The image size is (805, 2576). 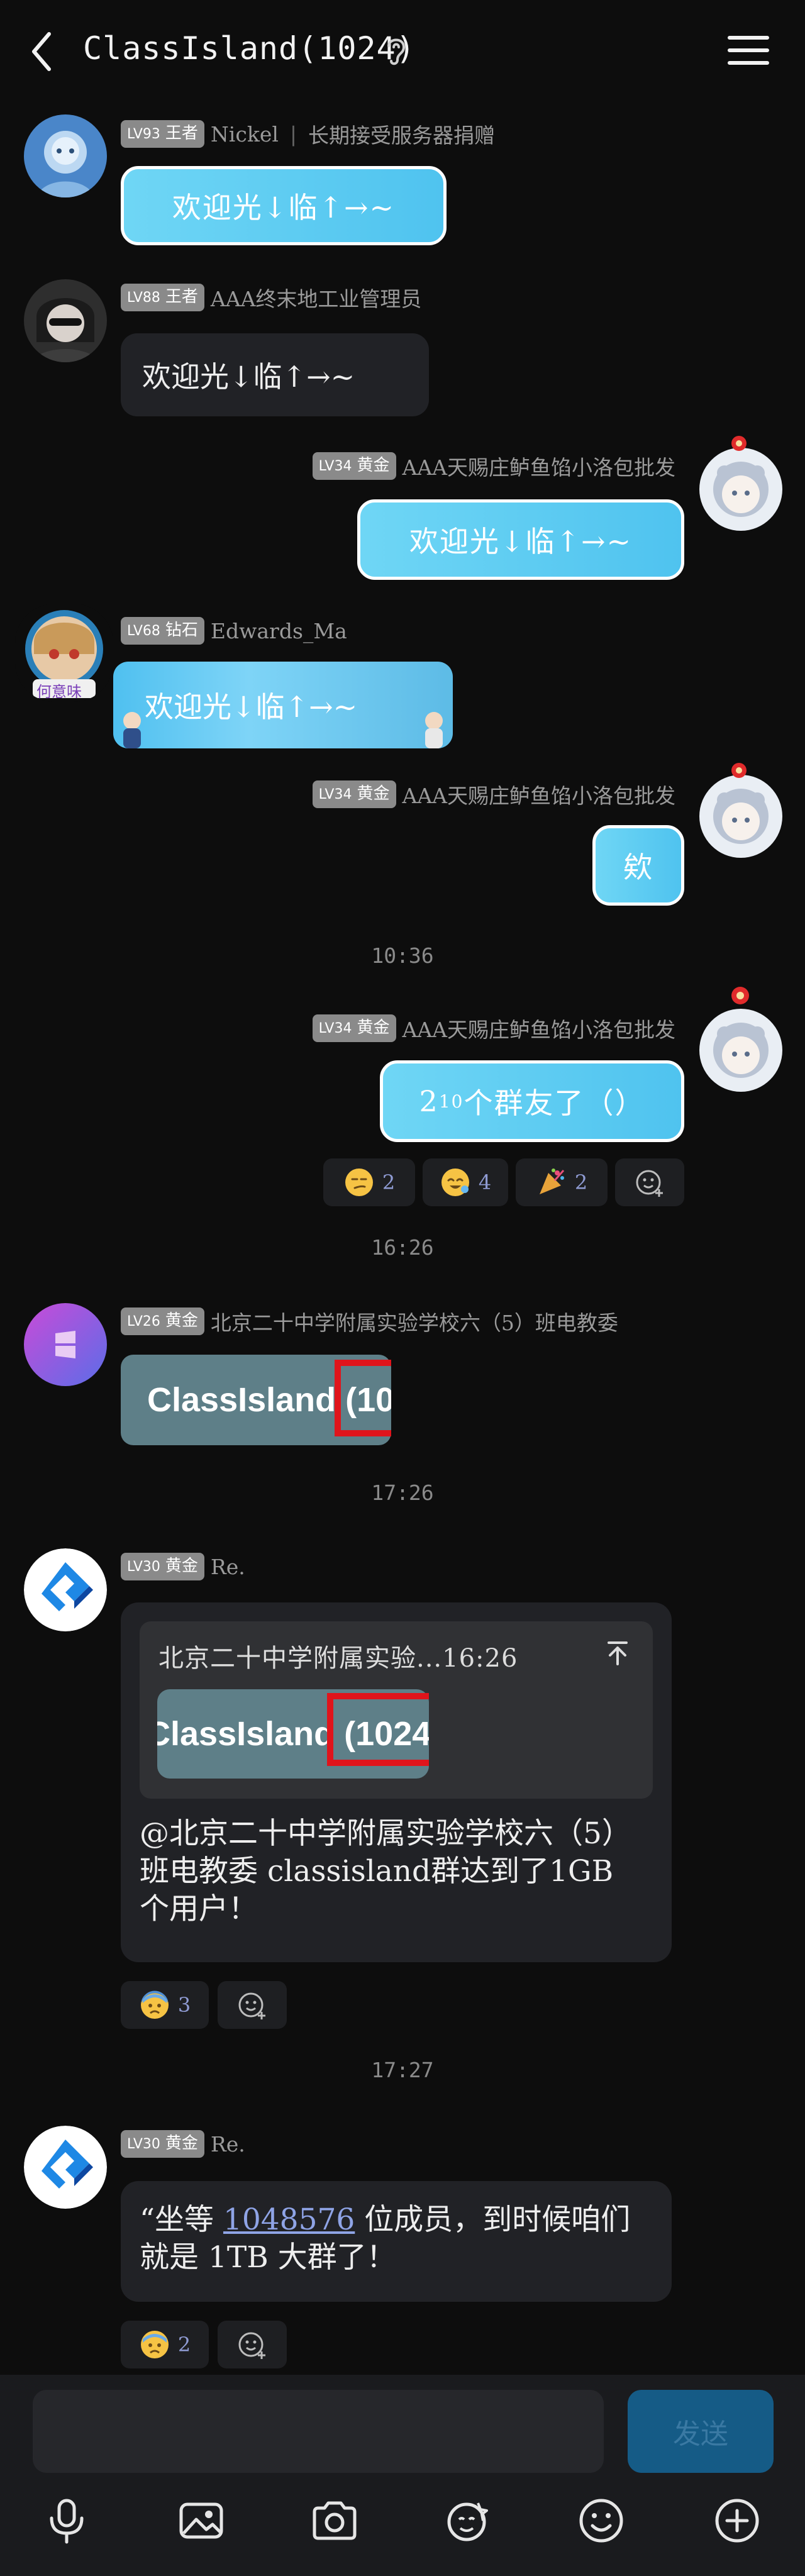 What do you see at coordinates (162, 631) in the screenshot?
I see `level-badge: LV68 钻石` at bounding box center [162, 631].